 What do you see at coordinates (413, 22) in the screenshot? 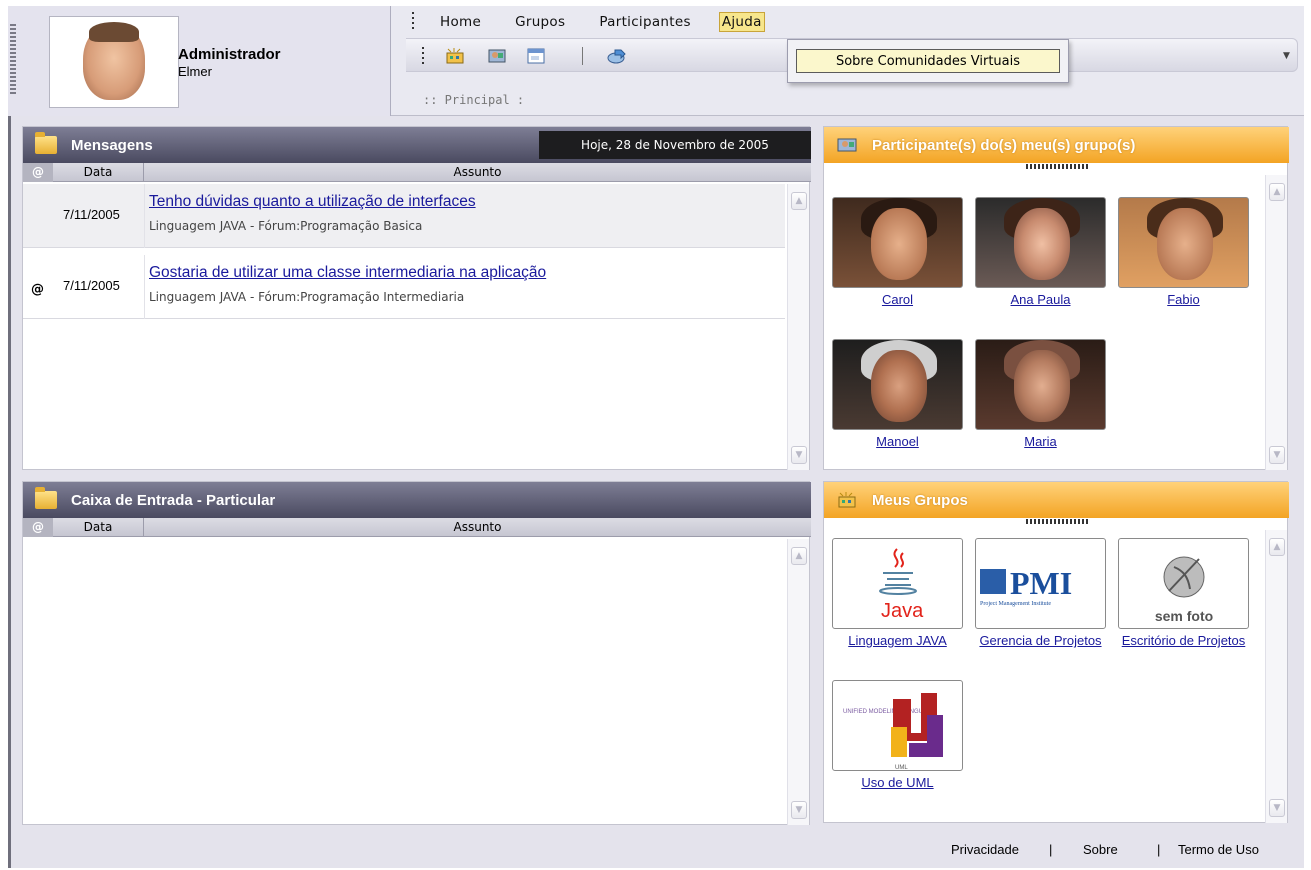
I see `menu-grip` at bounding box center [413, 22].